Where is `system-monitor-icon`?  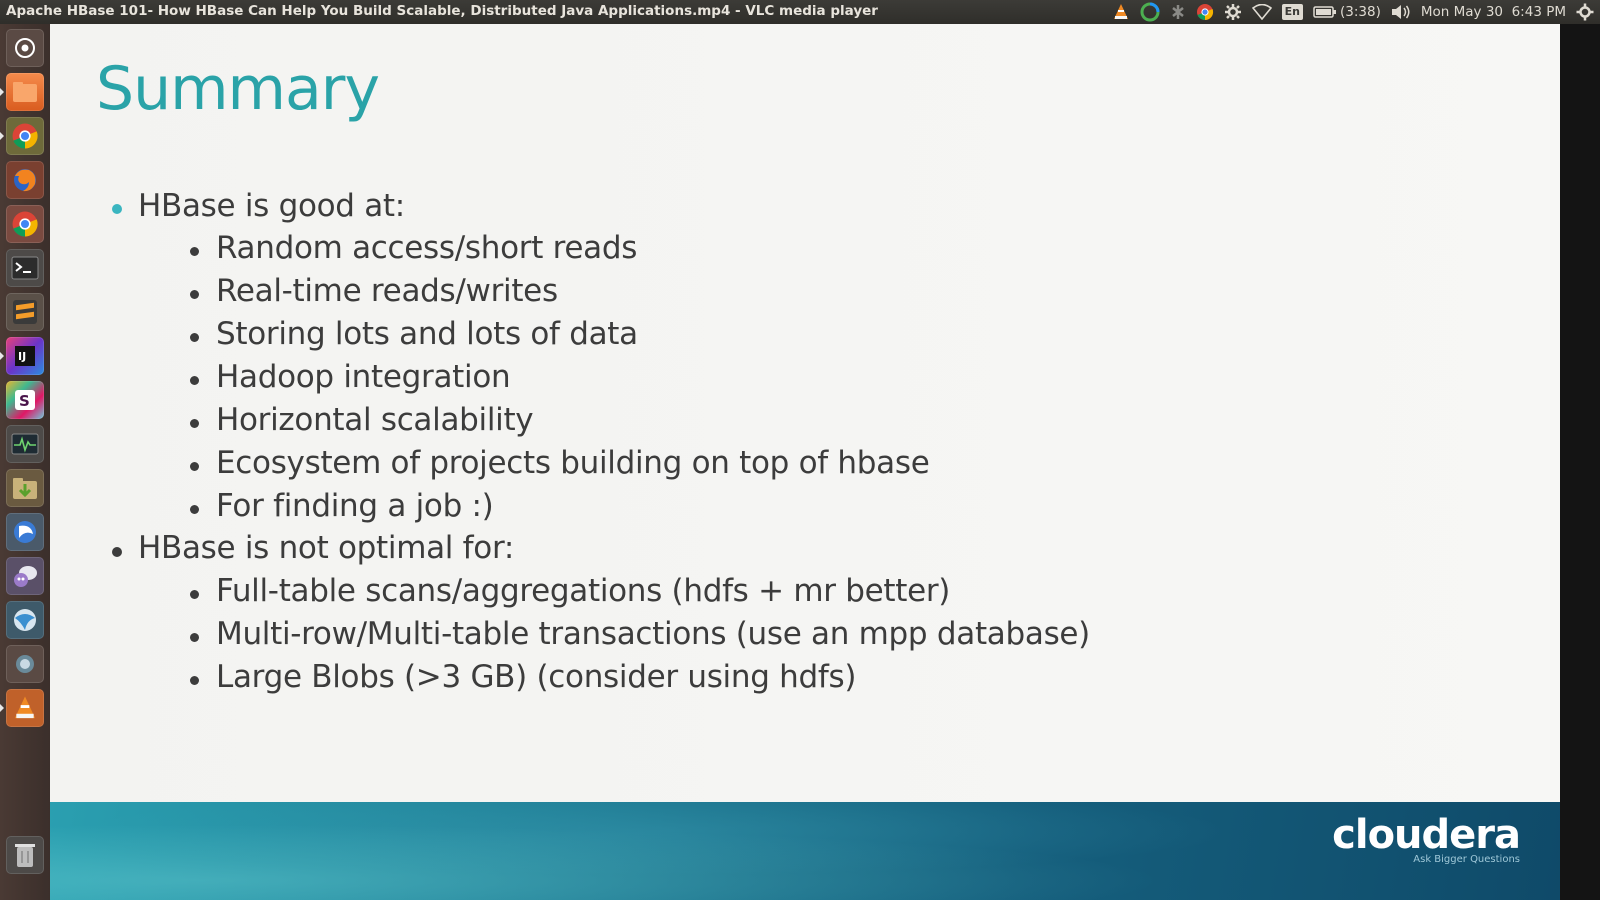 system-monitor-icon is located at coordinates (25, 444).